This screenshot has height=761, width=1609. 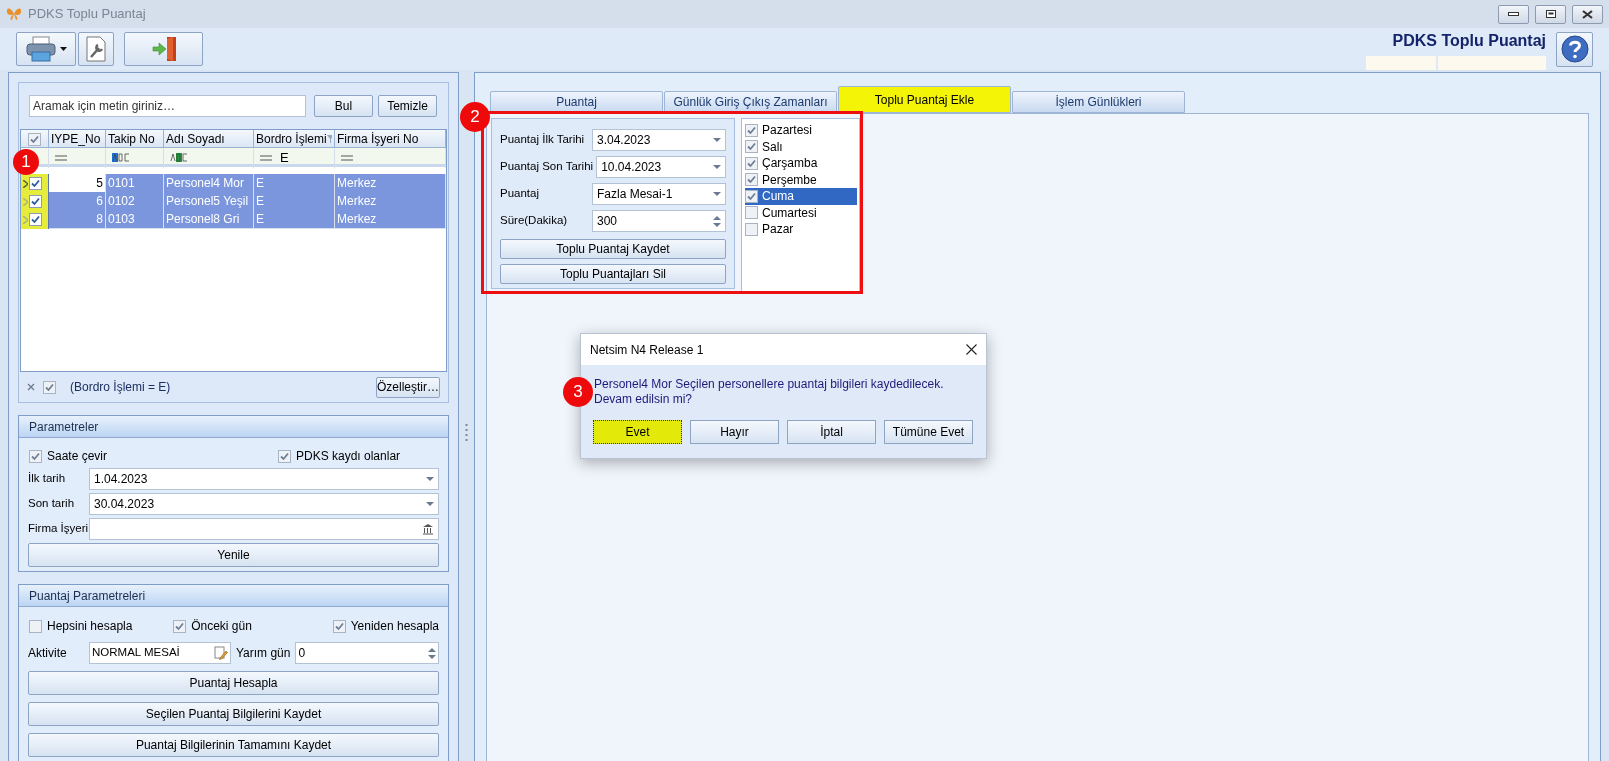 I want to click on edit-note-icon, so click(x=221, y=653).